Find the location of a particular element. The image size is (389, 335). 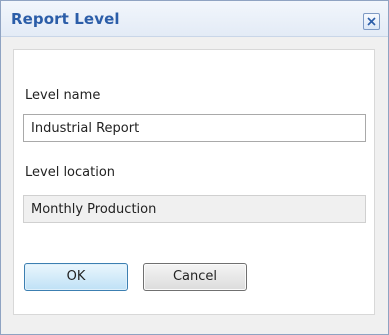

close-button is located at coordinates (371, 21).